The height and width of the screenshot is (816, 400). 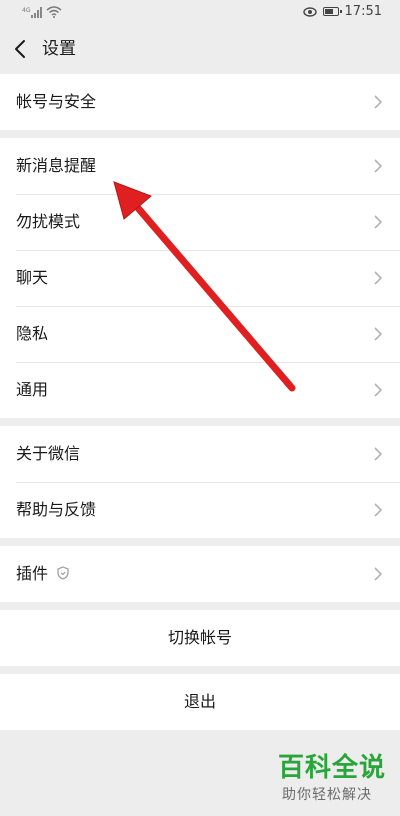 What do you see at coordinates (59, 49) in the screenshot?
I see `page-title: 设置` at bounding box center [59, 49].